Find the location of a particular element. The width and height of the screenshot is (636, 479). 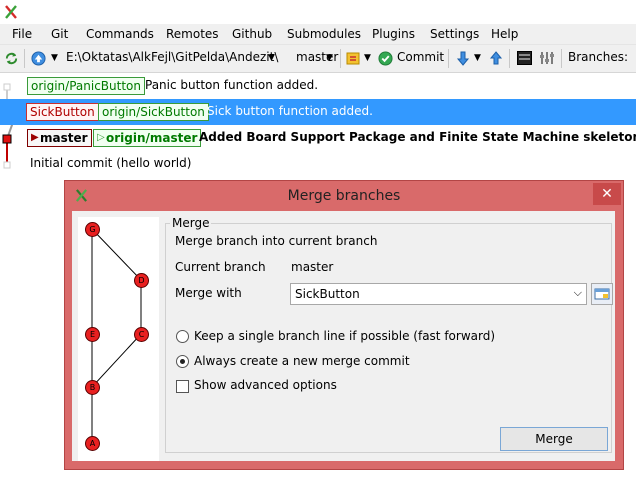

pull-dropdown-icon: ▼ is located at coordinates (477, 58).